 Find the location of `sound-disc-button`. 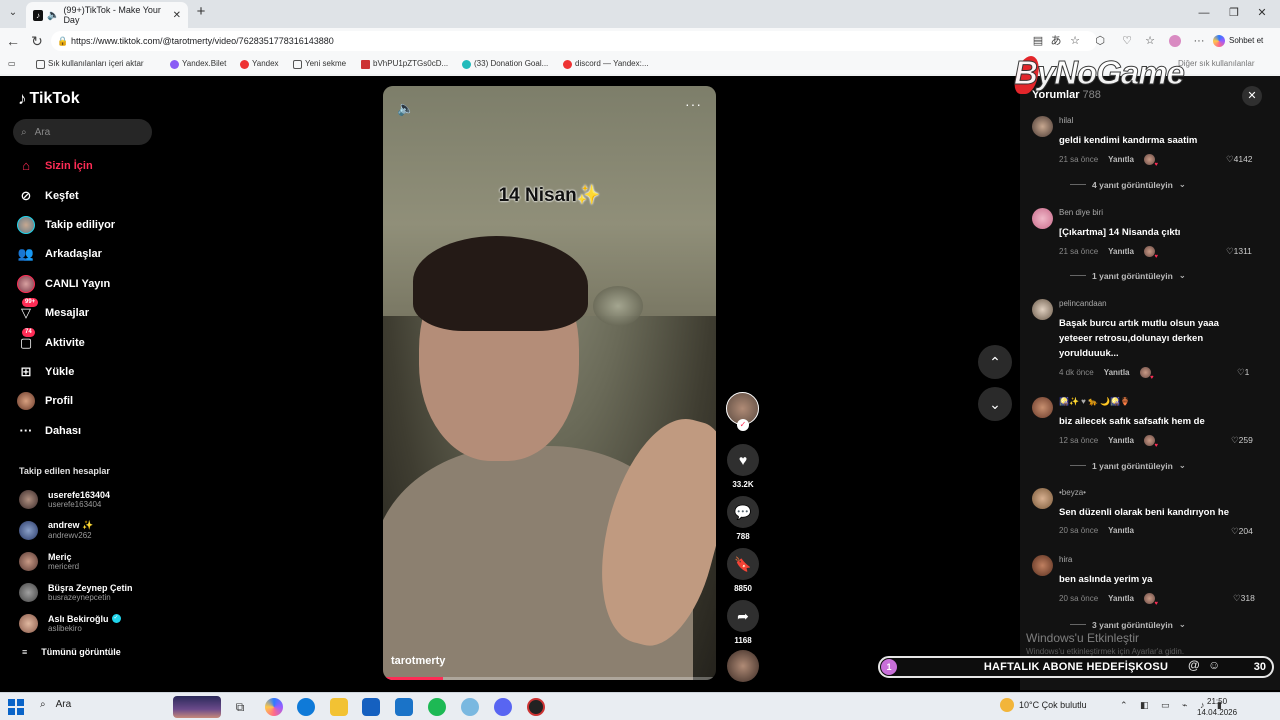

sound-disc-button is located at coordinates (743, 666).